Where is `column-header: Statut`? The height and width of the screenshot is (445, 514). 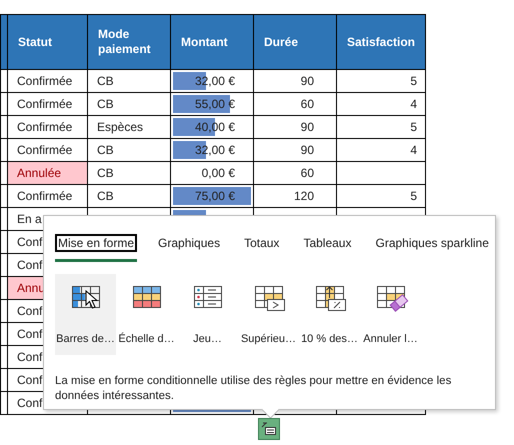
column-header: Statut is located at coordinates (48, 42).